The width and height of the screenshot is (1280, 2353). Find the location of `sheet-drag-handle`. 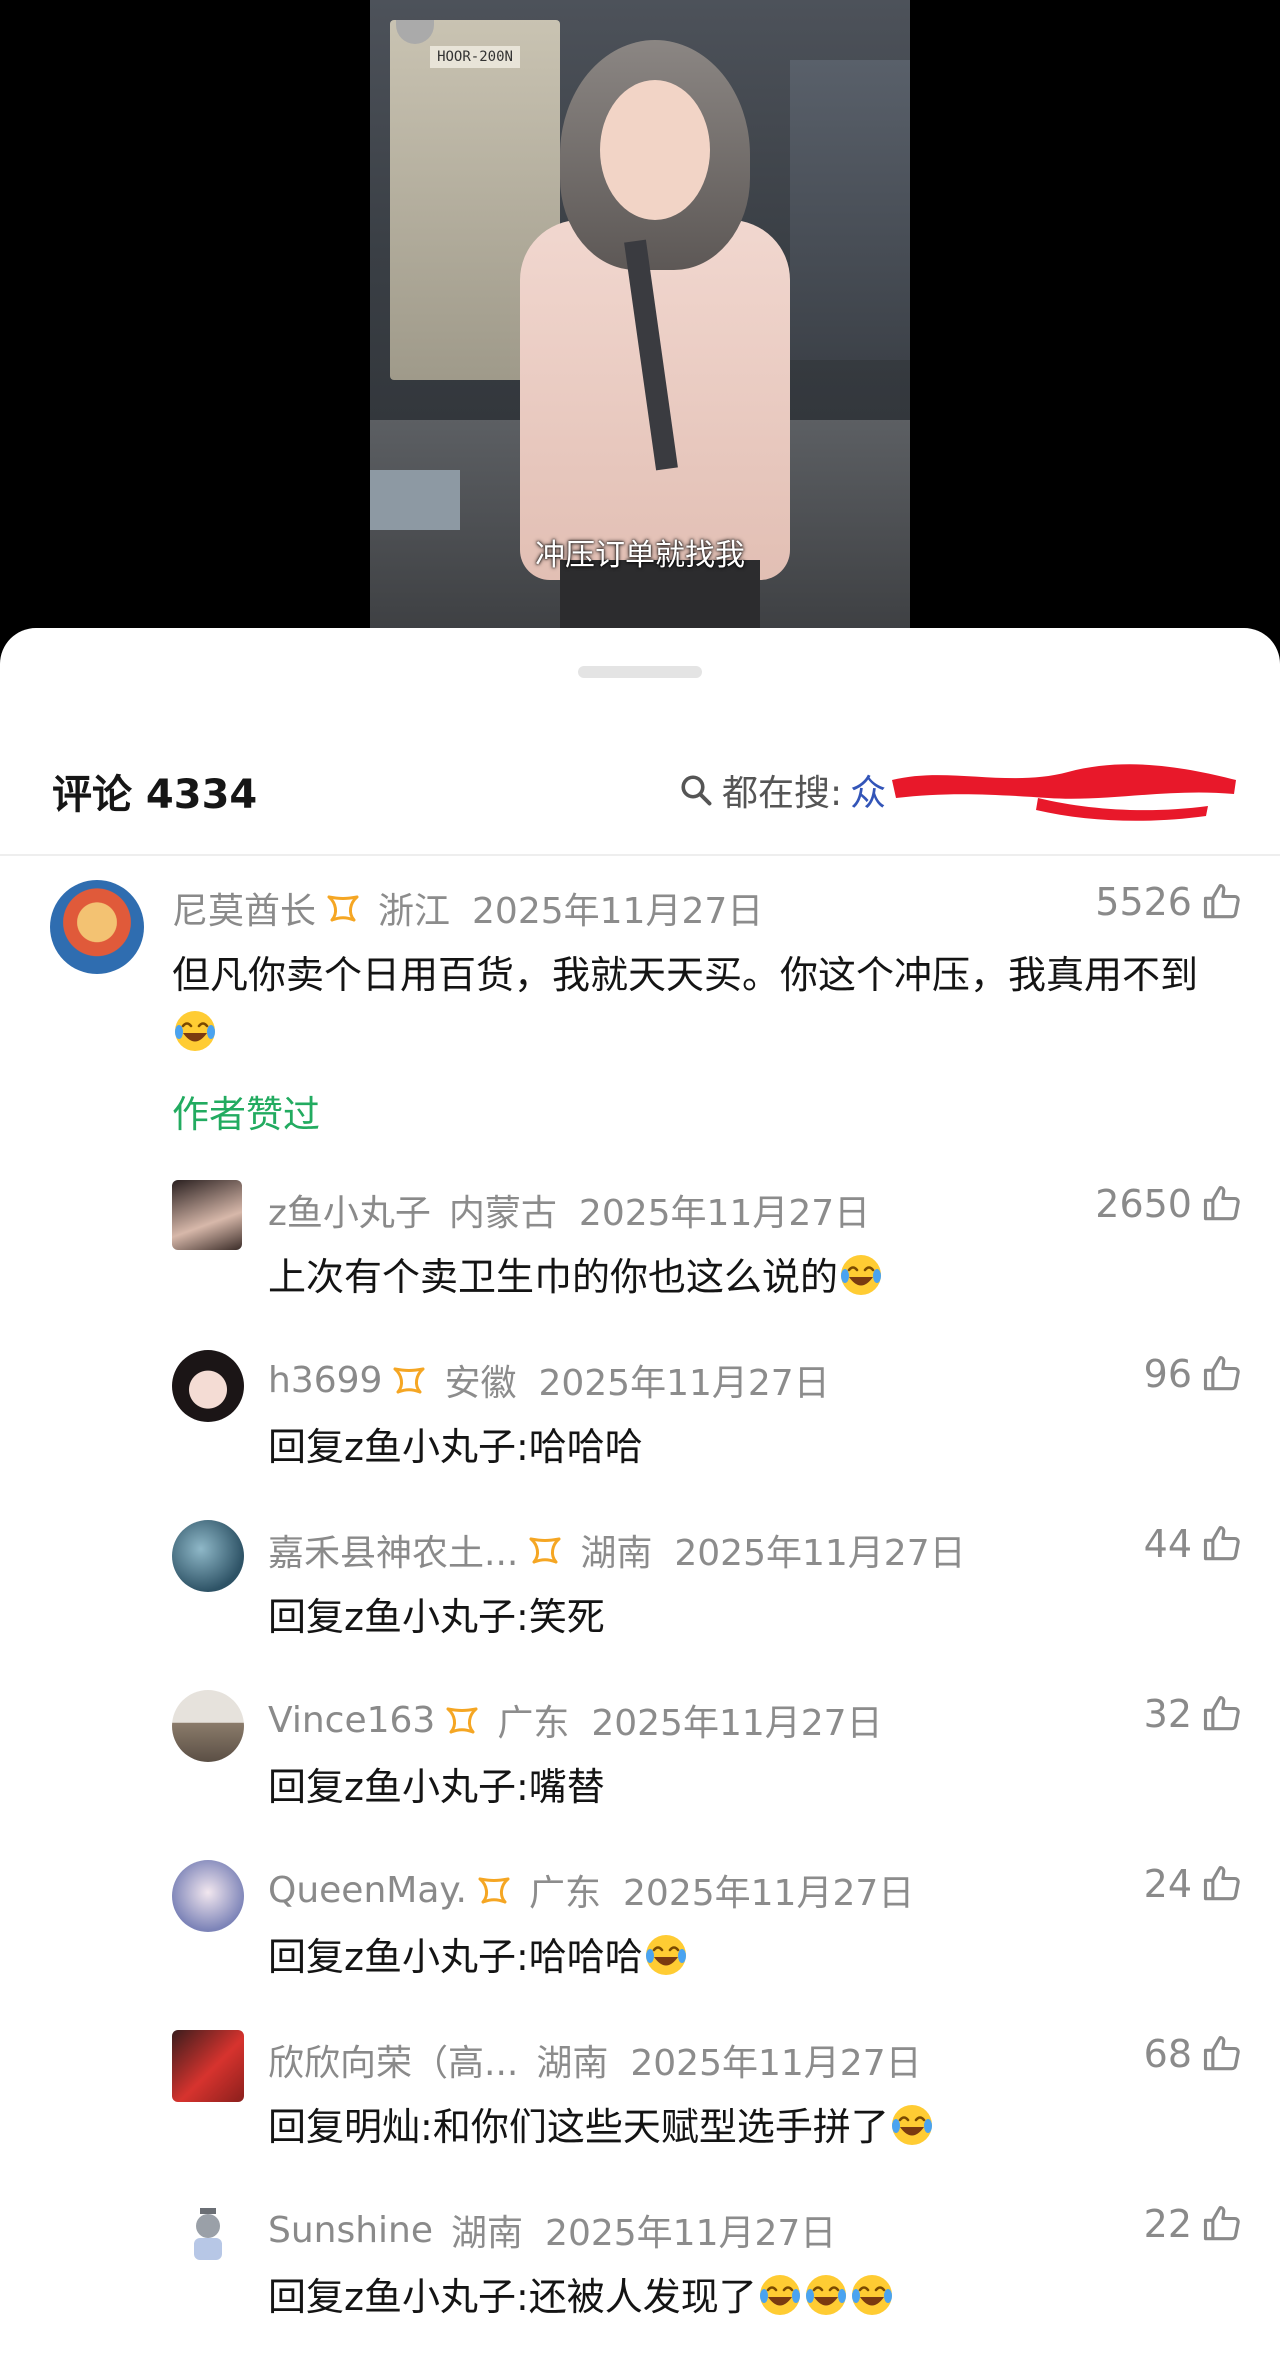

sheet-drag-handle is located at coordinates (640, 672).